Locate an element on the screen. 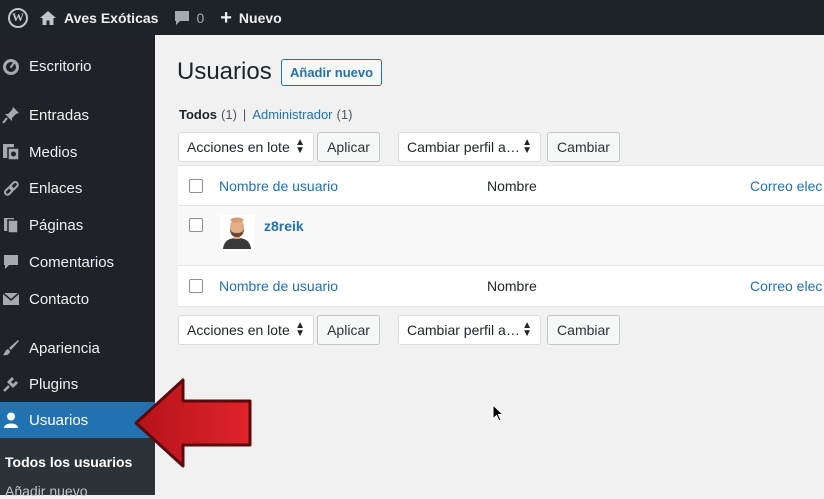 Image resolution: width=824 pixels, height=499 pixels. users-submenu: Todos los usuarios Añadir nuevo is located at coordinates (77, 468).